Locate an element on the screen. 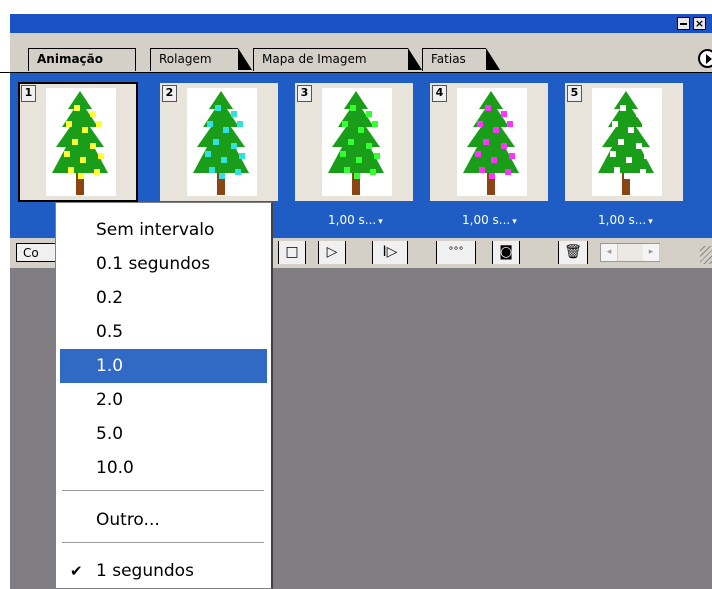  tab-rolagem: Rolagem is located at coordinates (201, 59).